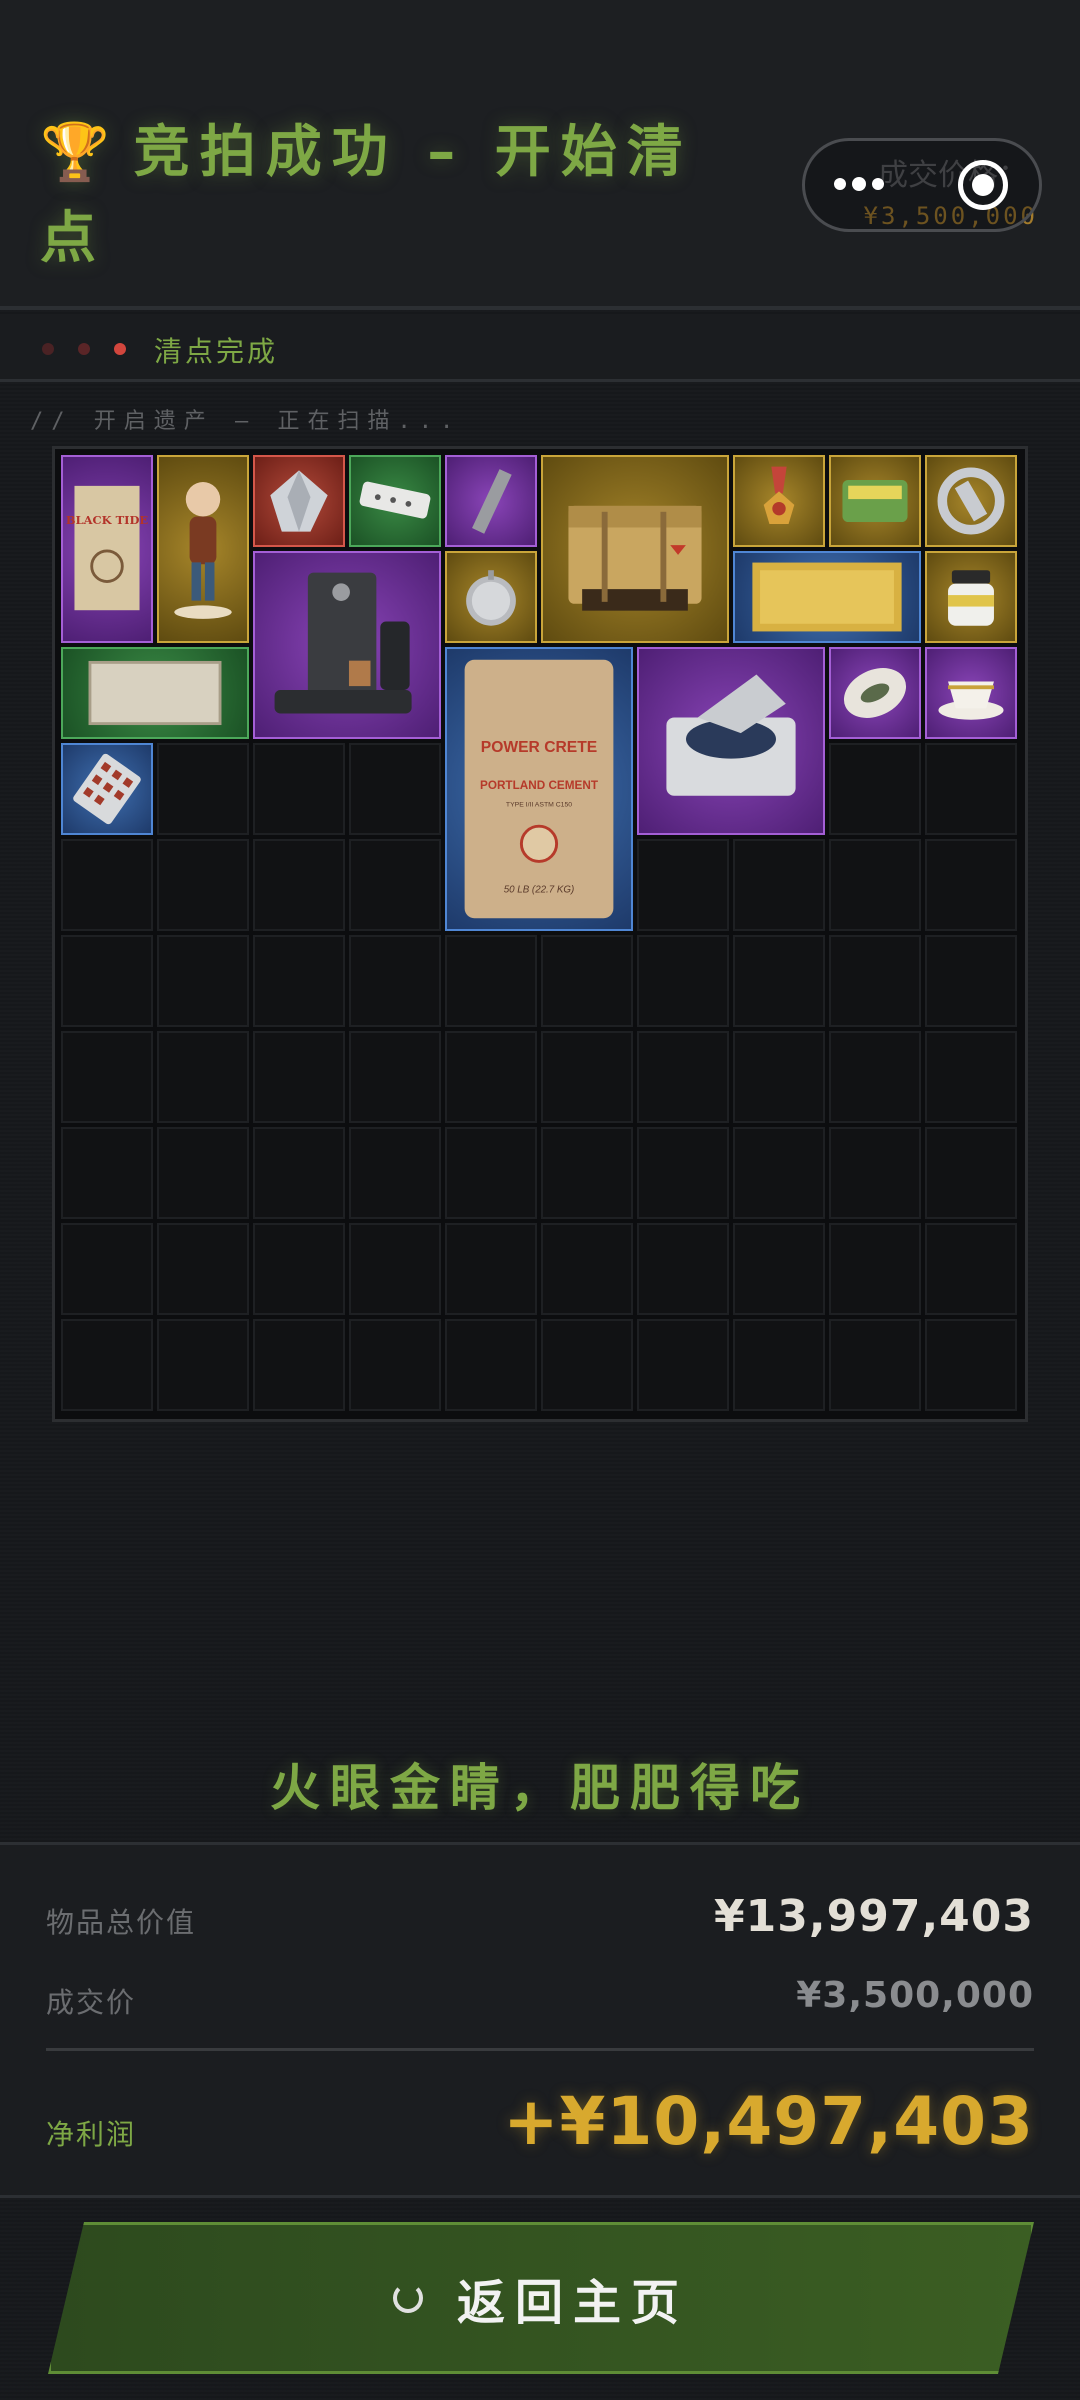 The width and height of the screenshot is (1080, 2400). Describe the element at coordinates (155, 693) in the screenshot. I see `item-wood-panel` at that location.